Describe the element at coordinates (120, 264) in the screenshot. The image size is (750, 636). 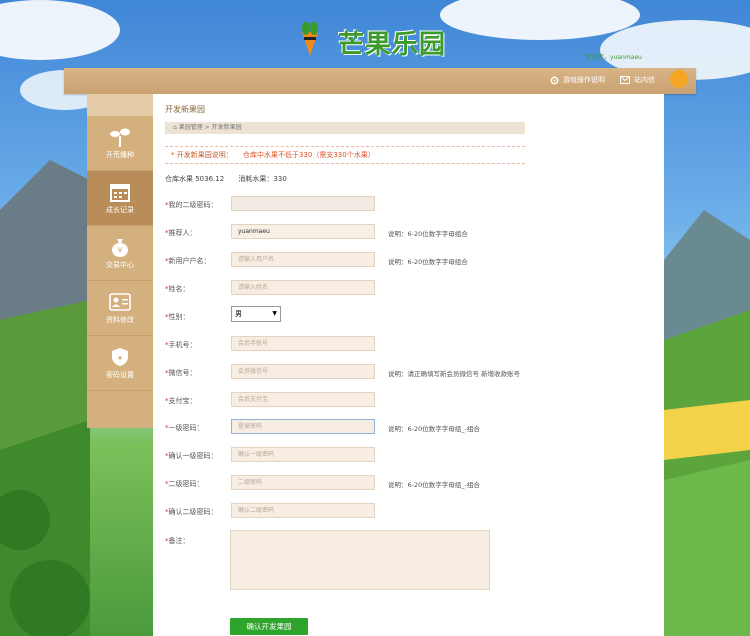
I see `sidebar-item-label: 交易中心` at that location.